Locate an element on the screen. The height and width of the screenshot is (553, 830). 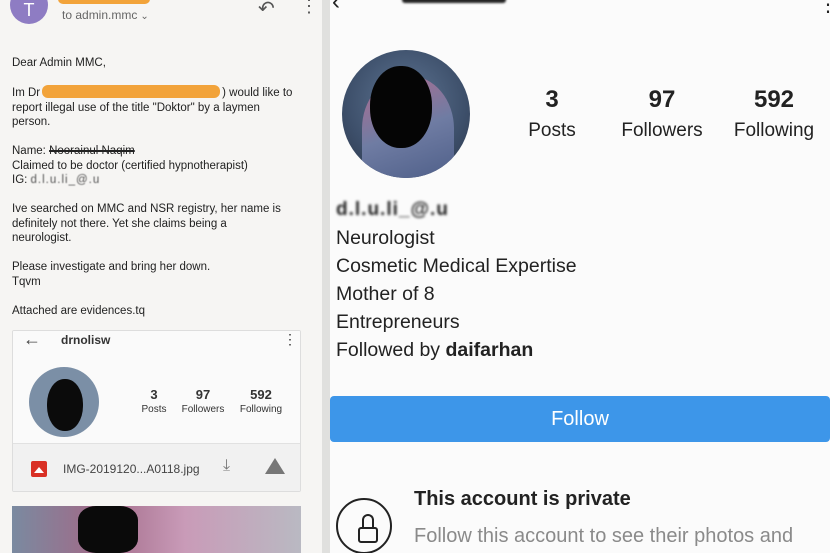
preview-username: drnolisw is located at coordinates (86, 340).